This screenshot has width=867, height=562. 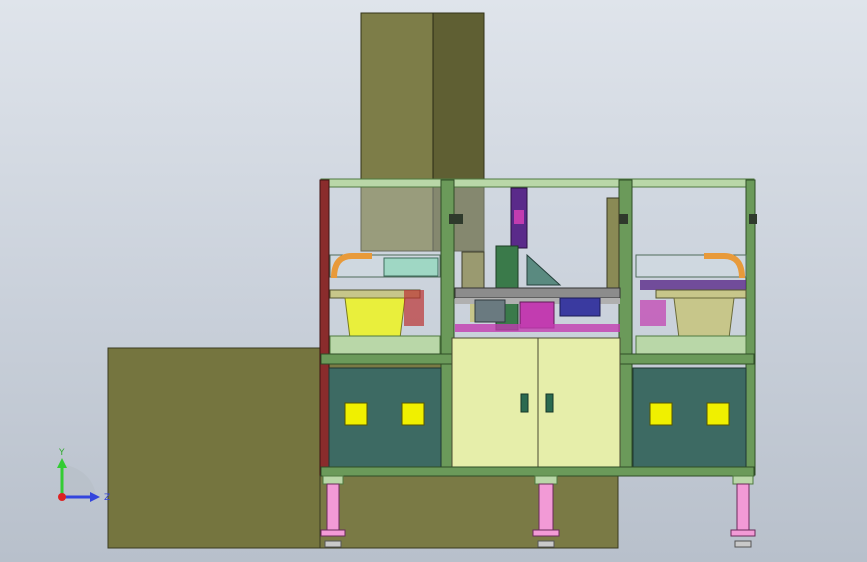 I want to click on right-cabinet, so click(x=689, y=418).